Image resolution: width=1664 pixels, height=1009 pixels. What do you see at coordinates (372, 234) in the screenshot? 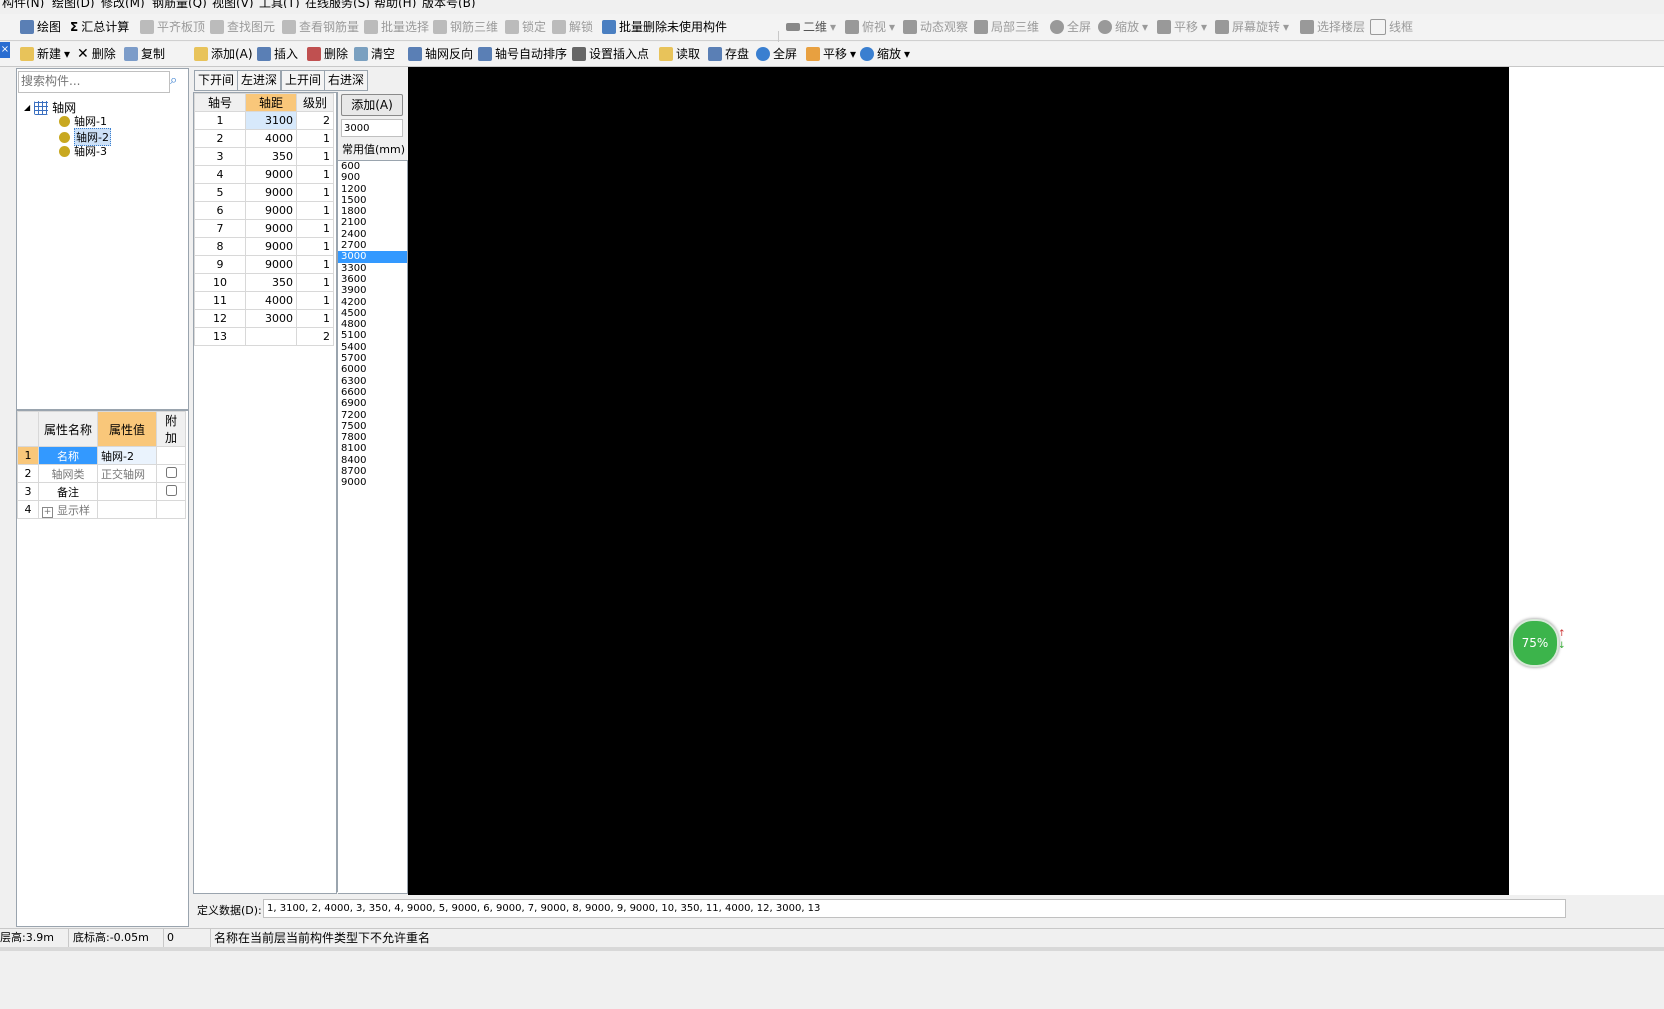
I see `list-item: 2400` at bounding box center [372, 234].